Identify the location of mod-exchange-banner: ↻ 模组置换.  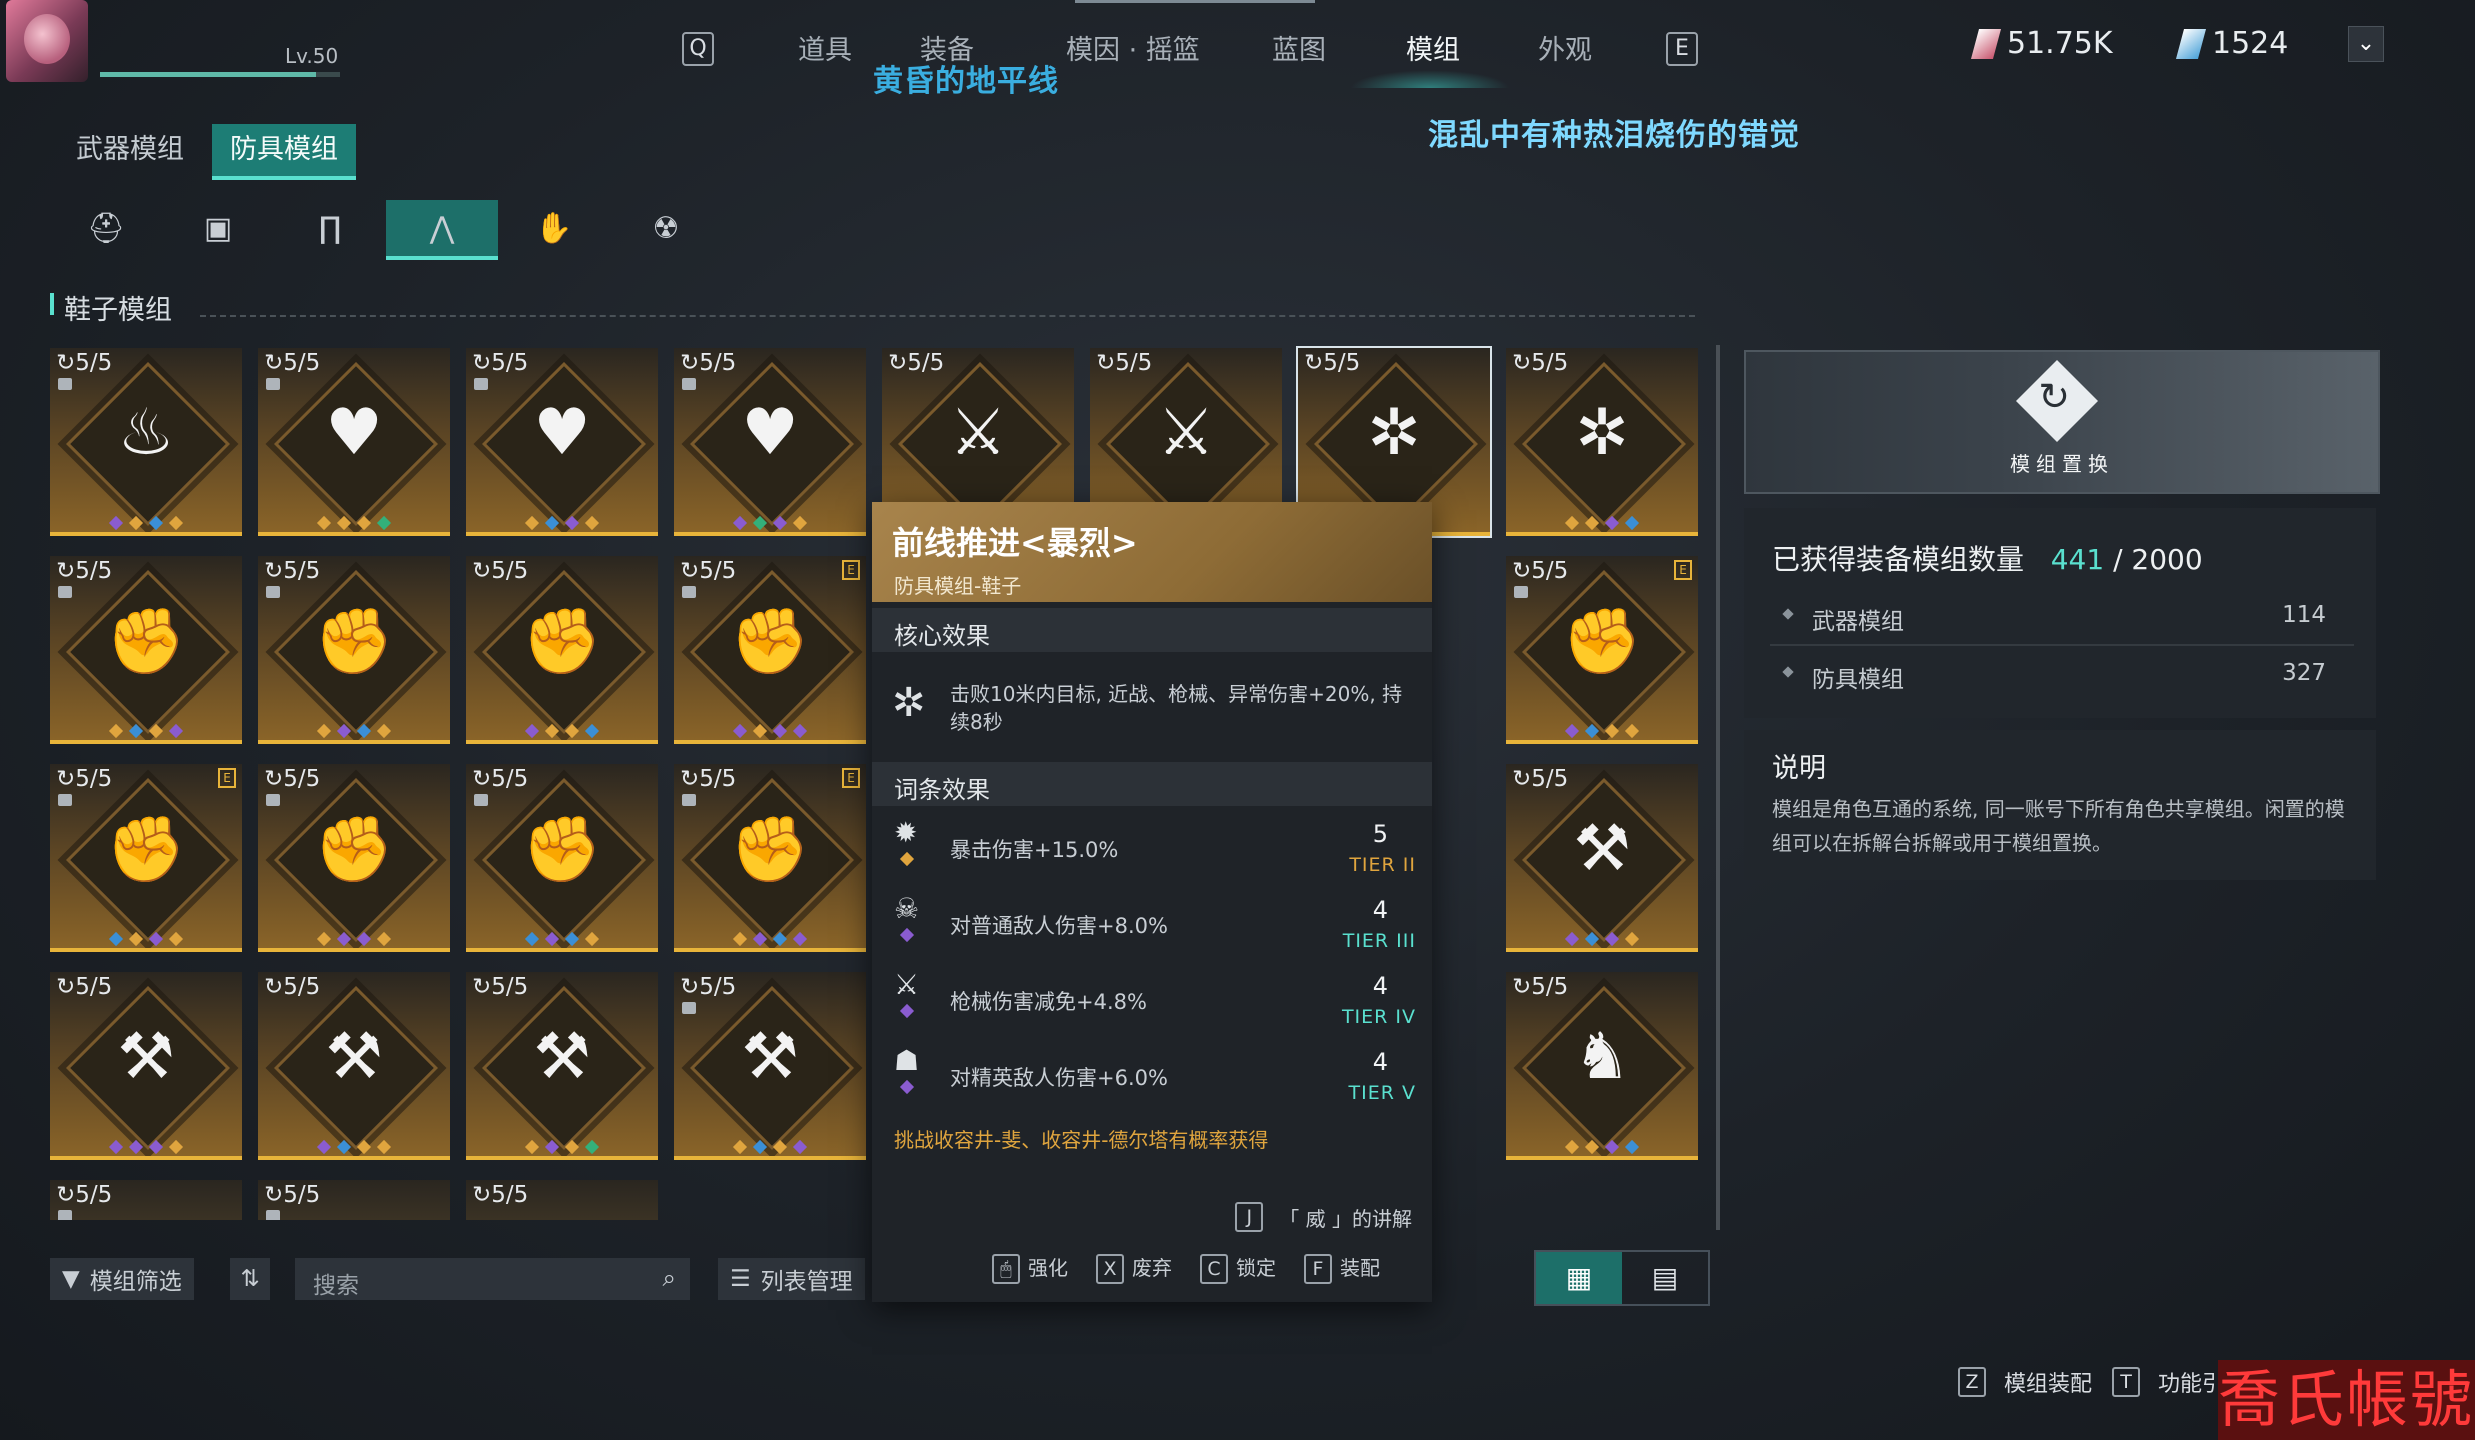
(2062, 422).